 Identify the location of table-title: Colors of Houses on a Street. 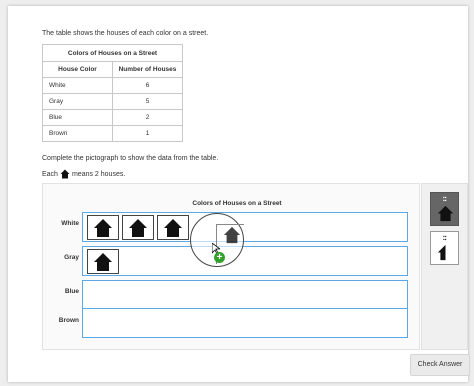
(112, 53).